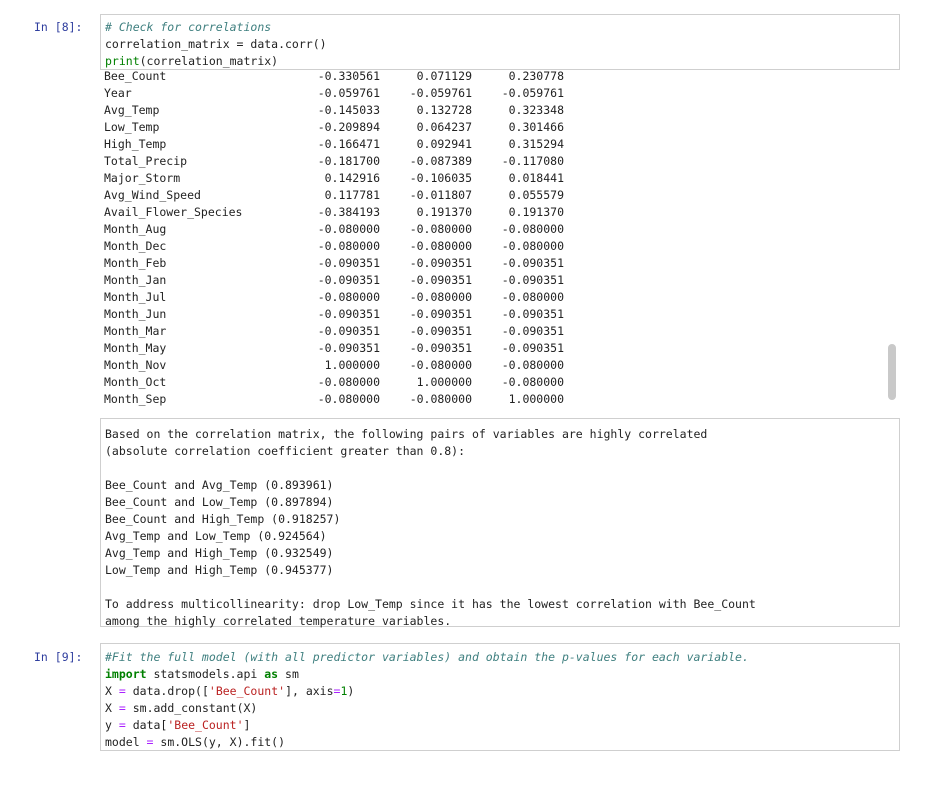 The height and width of the screenshot is (794, 936). Describe the element at coordinates (440, 178) in the screenshot. I see `correlation-value: -0.106035` at that location.